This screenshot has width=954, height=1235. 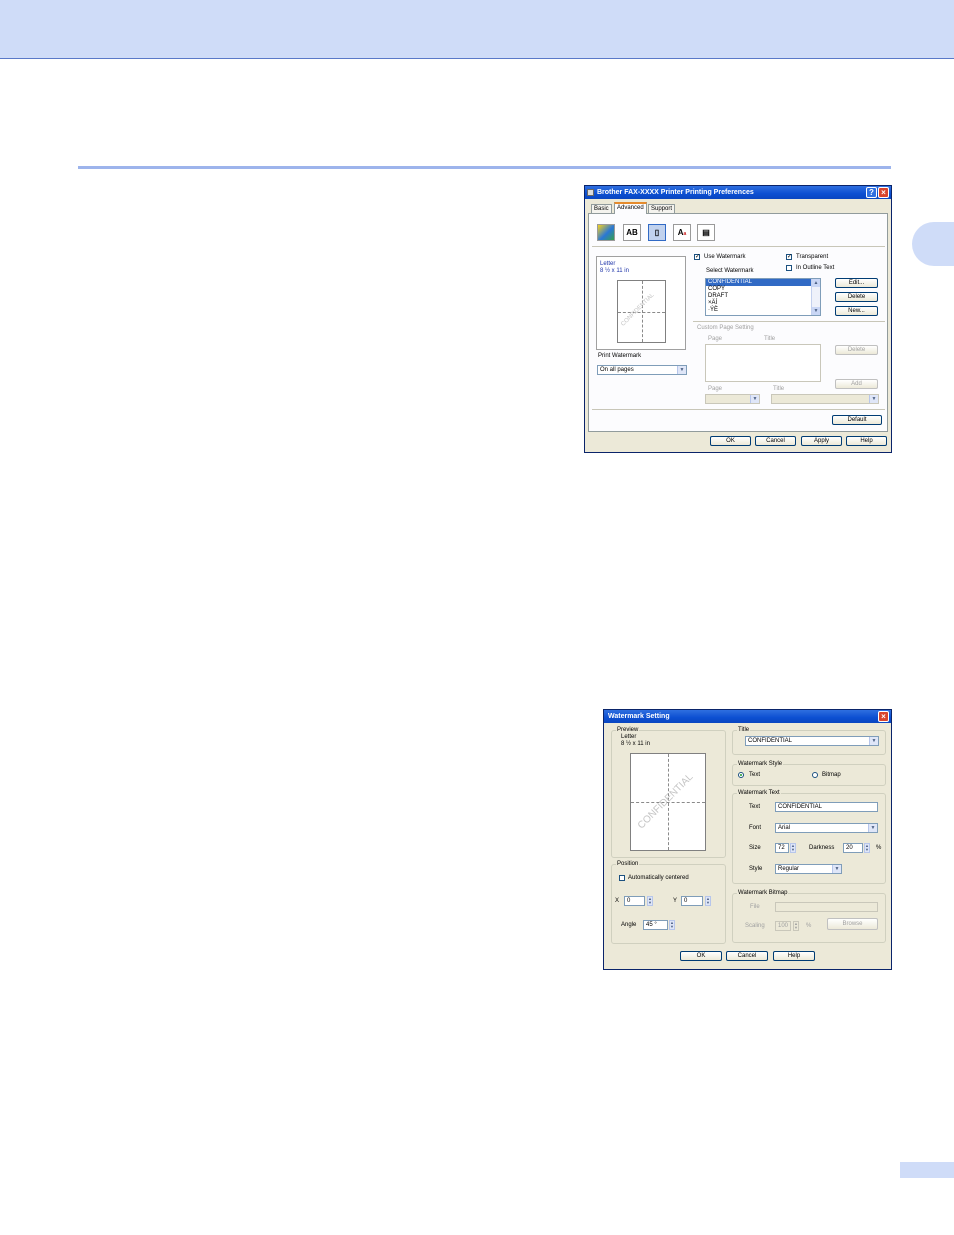 I want to click on title-select: CONFIDENTIAL ▼, so click(x=812, y=741).